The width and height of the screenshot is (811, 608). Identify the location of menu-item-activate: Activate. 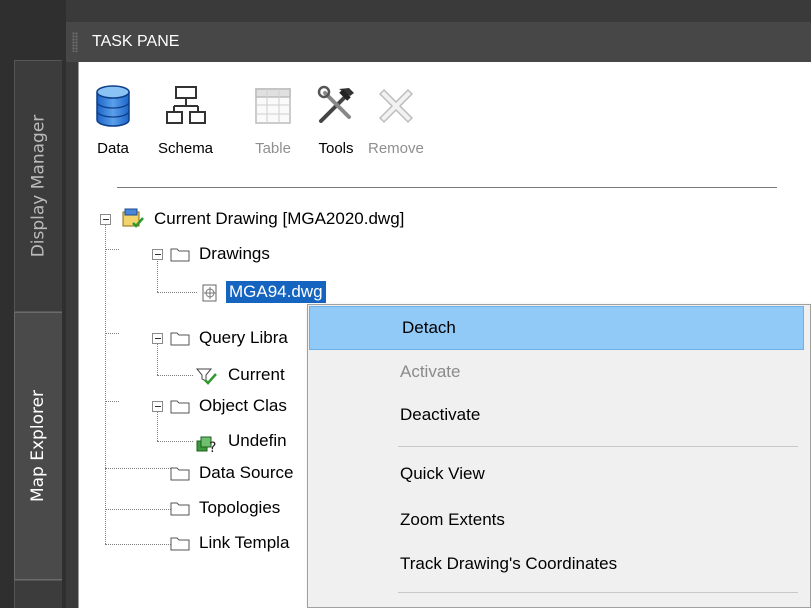
(556, 372).